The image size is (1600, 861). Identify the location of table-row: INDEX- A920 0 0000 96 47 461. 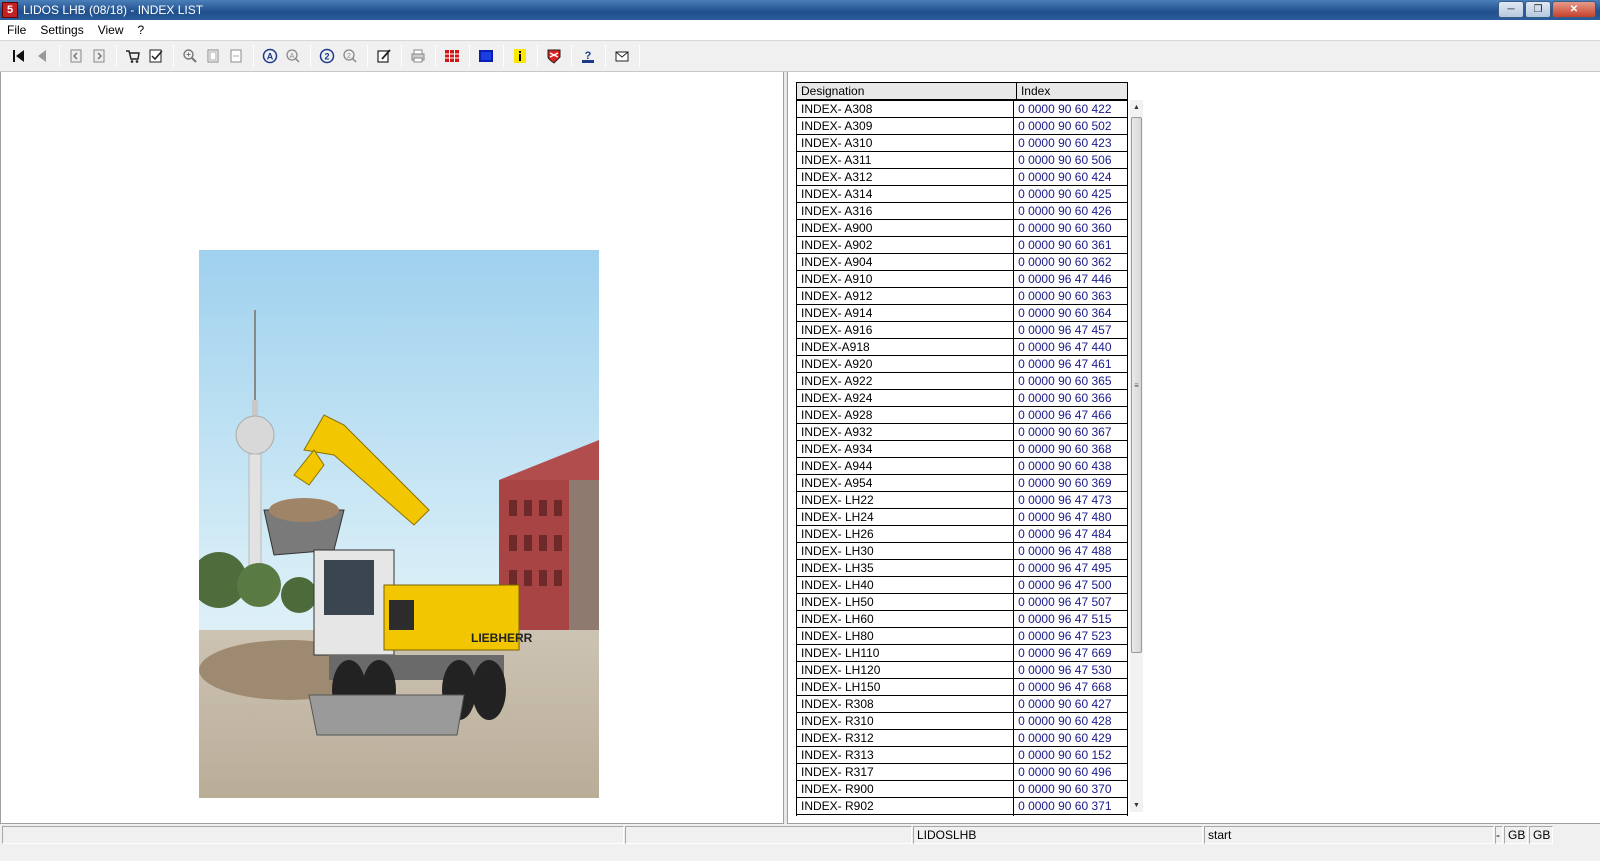
(962, 364).